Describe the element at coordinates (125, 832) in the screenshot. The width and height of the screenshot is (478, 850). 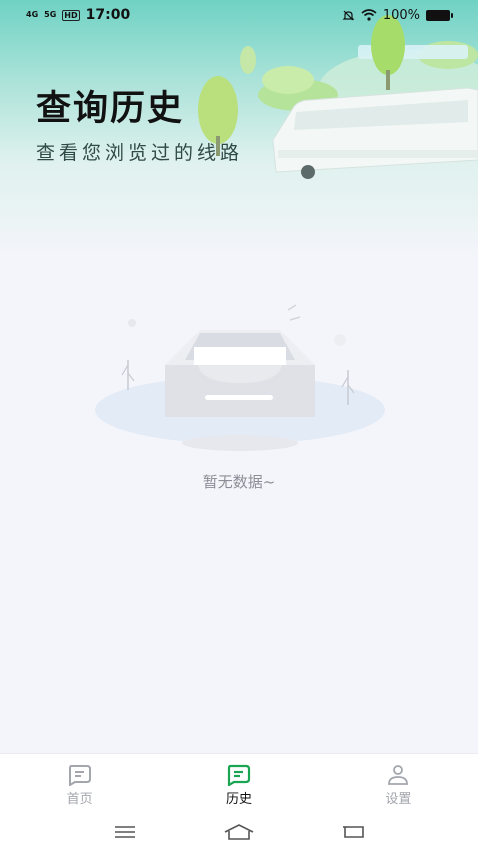
I see `menu-icon` at that location.